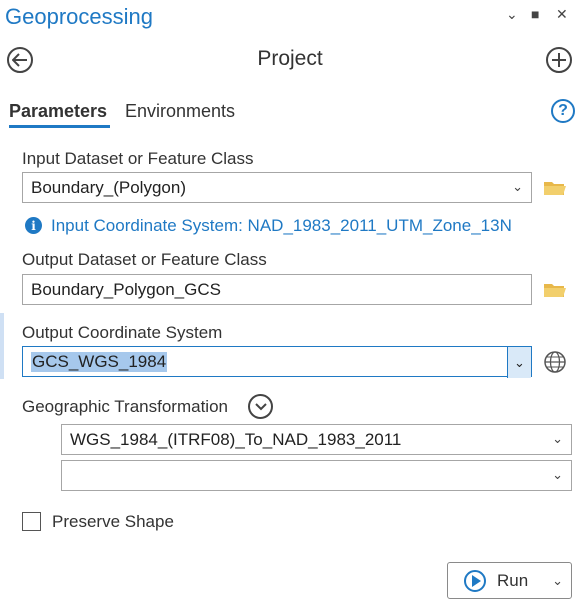 This screenshot has height=605, width=580. Describe the element at coordinates (180, 111) in the screenshot. I see `tab-environments: Environments` at that location.